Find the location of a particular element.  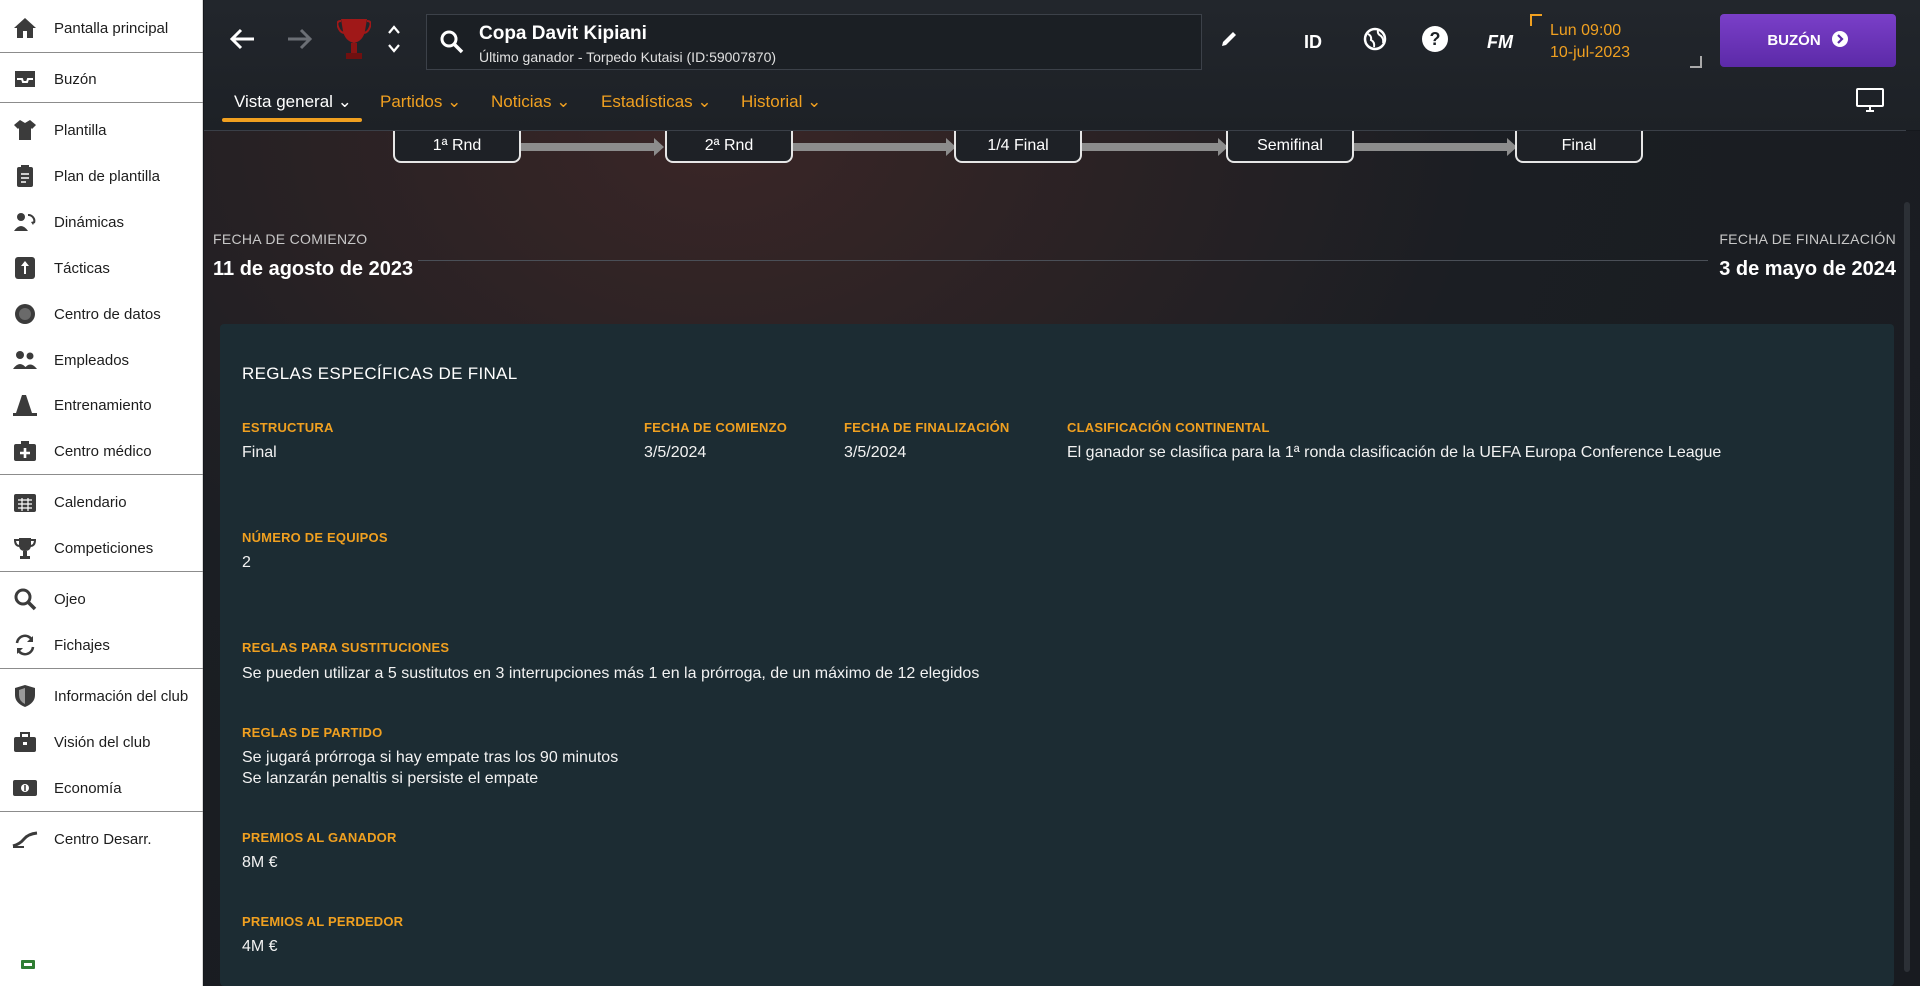

sidebar-item-squad-plan: Plan de plantilla is located at coordinates (101, 176).